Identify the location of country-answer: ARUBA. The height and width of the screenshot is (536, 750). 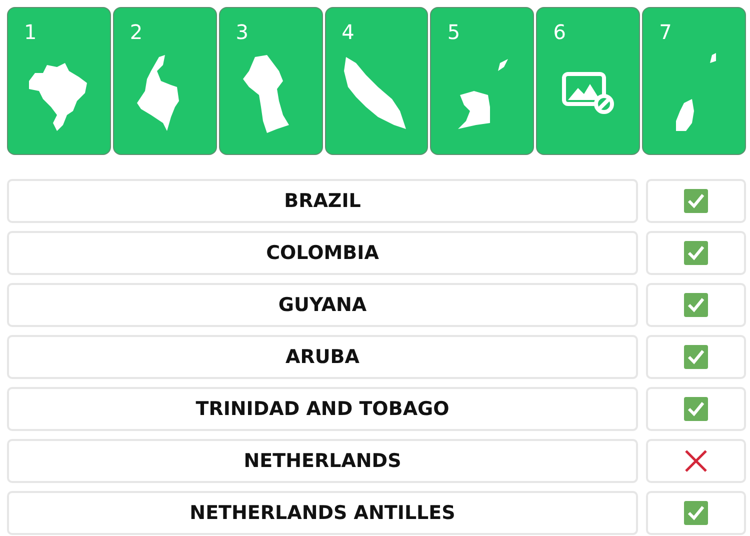
(322, 357).